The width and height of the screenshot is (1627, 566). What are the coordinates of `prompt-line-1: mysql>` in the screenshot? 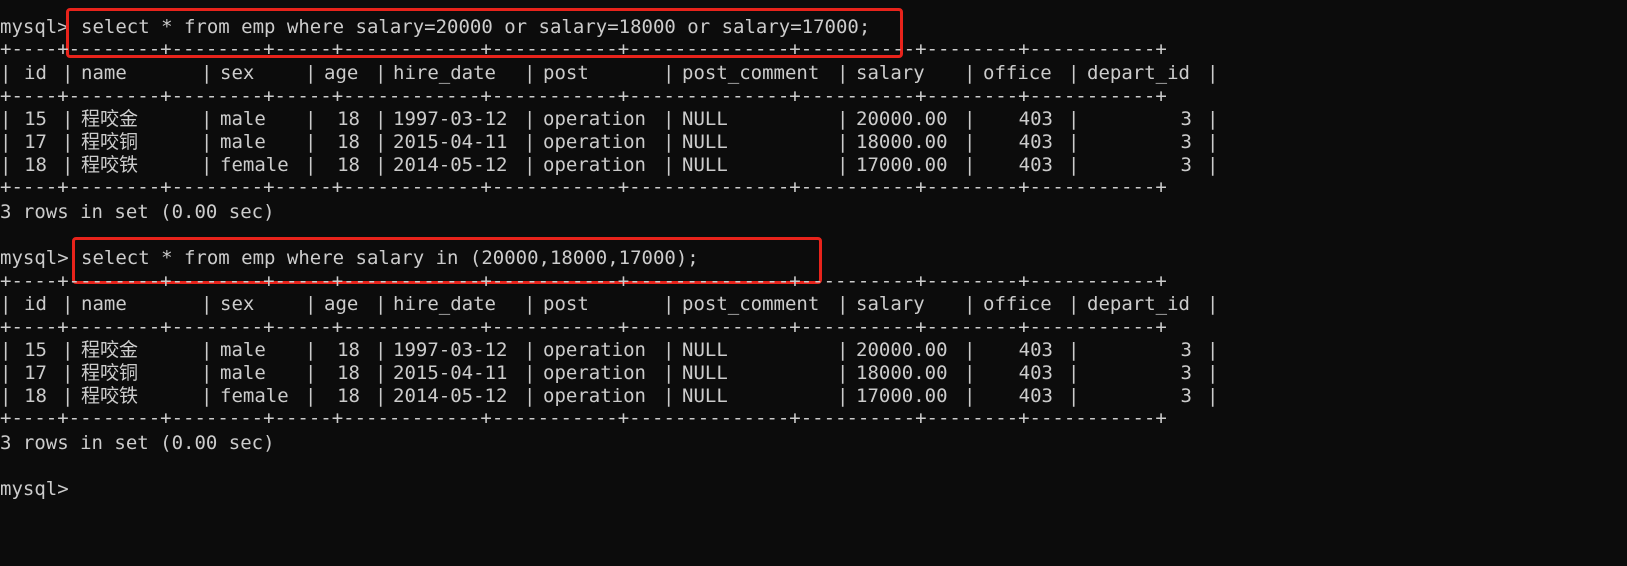 It's located at (34, 27).